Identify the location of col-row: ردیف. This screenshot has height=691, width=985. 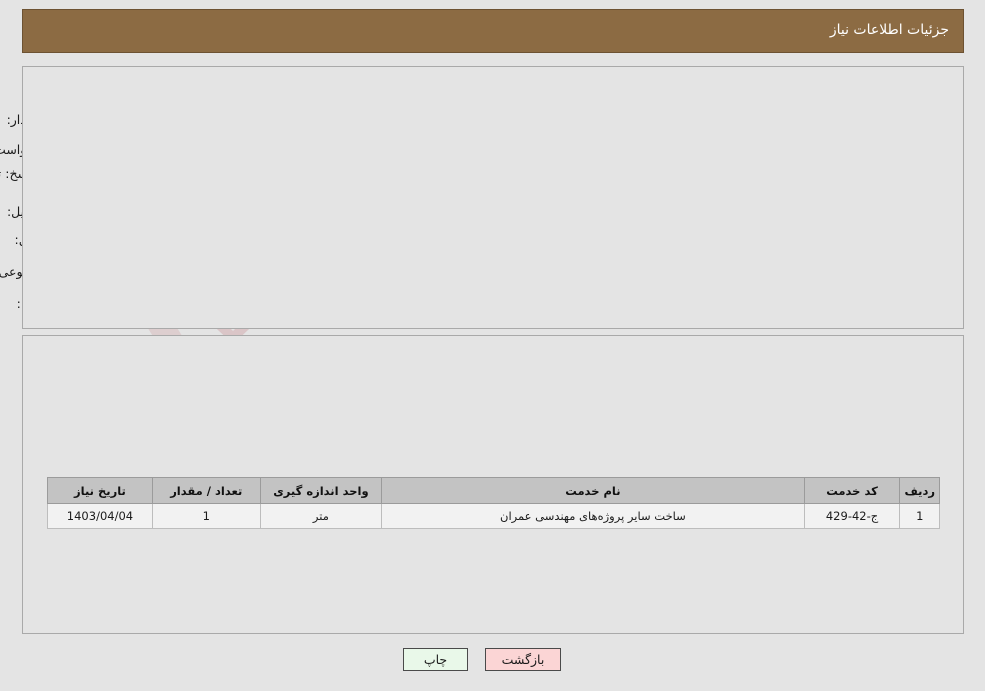
(919, 490).